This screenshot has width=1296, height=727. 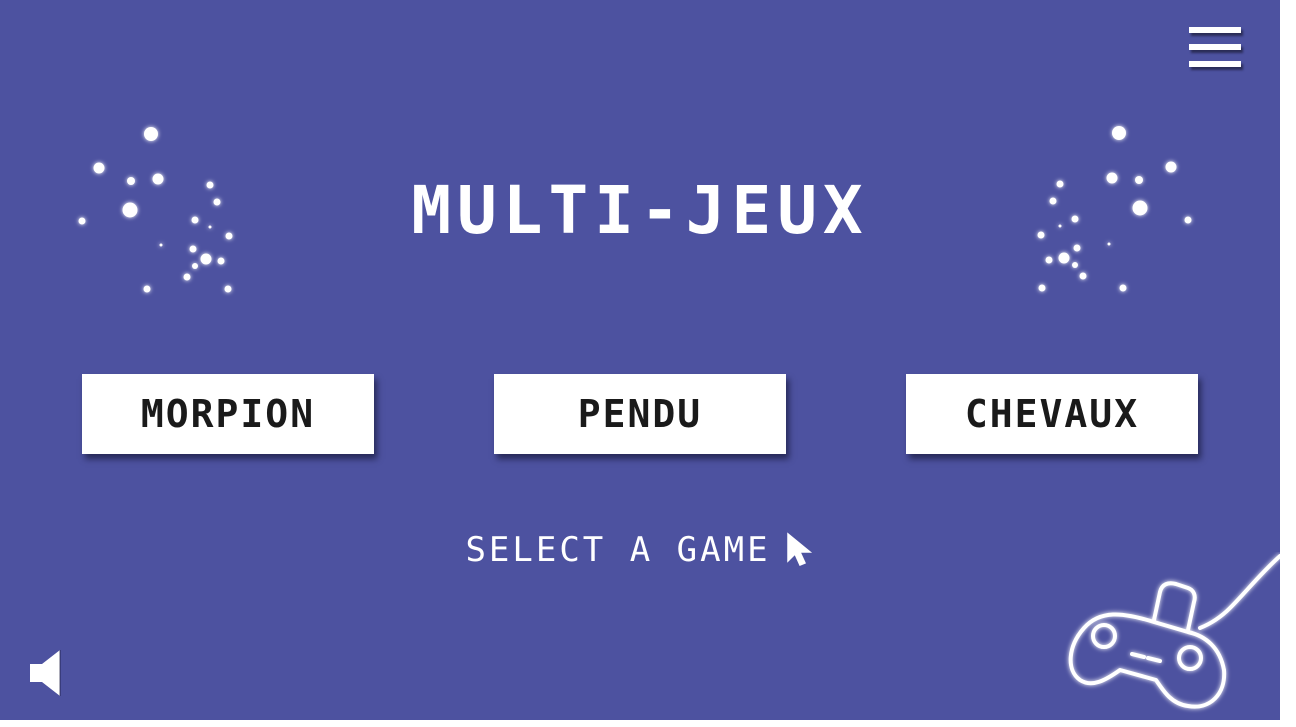 I want to click on speaker-icon, so click(x=46, y=673).